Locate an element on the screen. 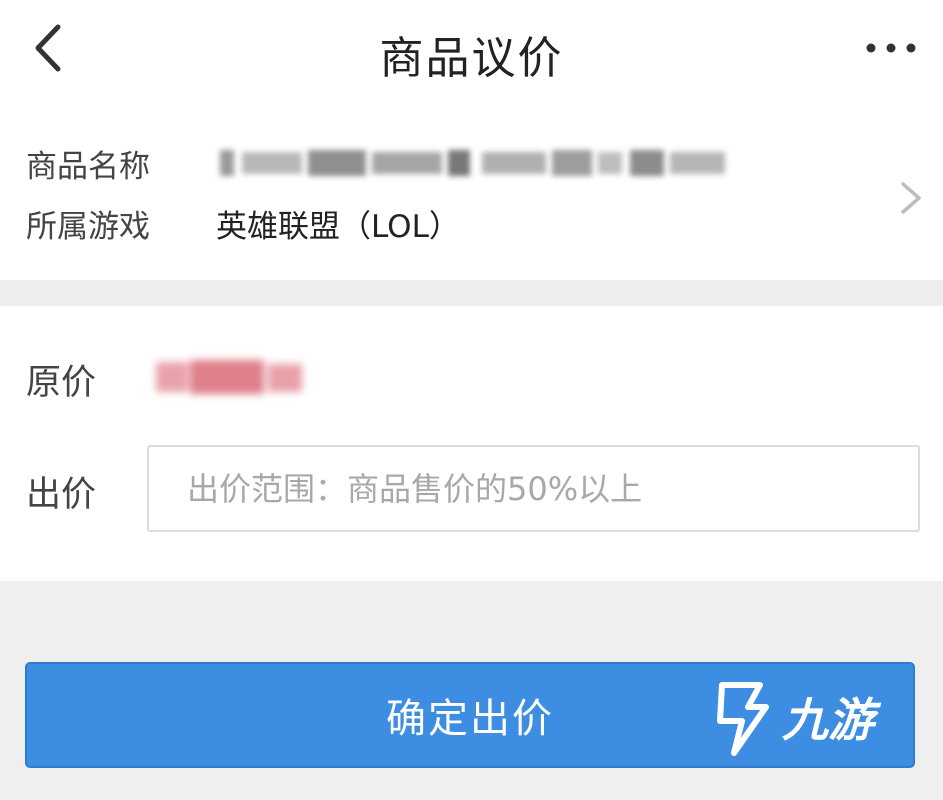  nav-bar: 商品议价 is located at coordinates (471, 50).